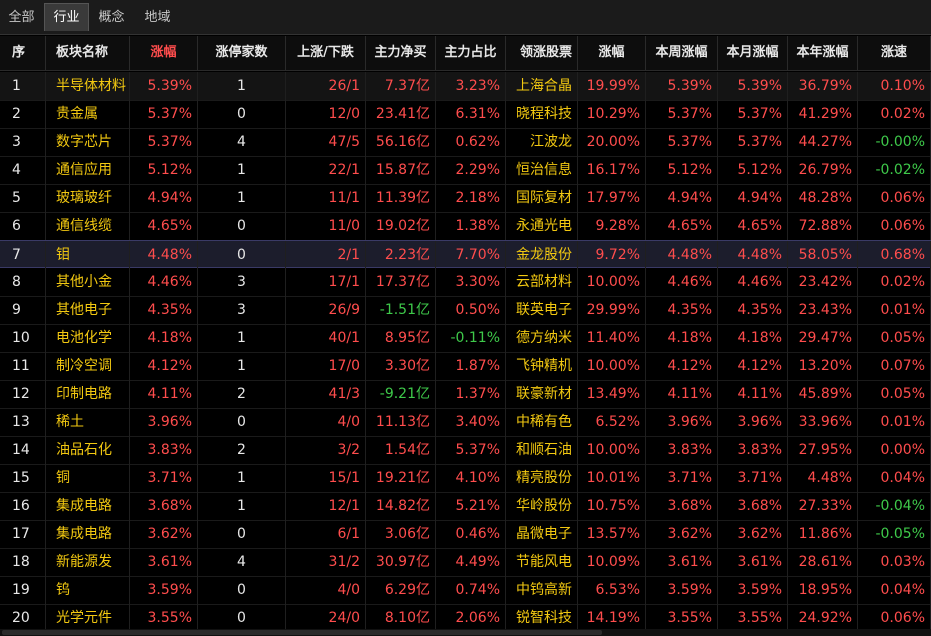 This screenshot has width=931, height=636. Describe the element at coordinates (542, 338) in the screenshot. I see `cell-leading-stock: 德方纳米` at that location.